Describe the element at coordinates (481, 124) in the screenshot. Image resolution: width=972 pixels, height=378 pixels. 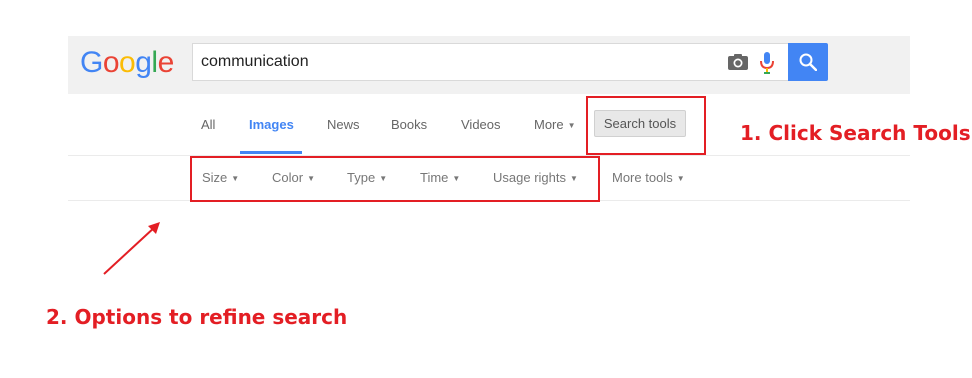
I see `tab-videos: Videos` at that location.